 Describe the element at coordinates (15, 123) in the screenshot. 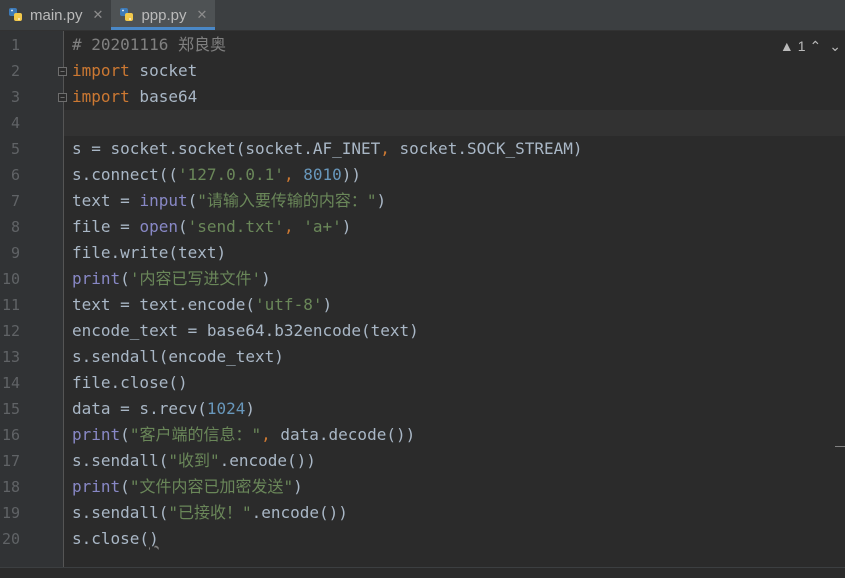

I see `line-number: 4` at that location.